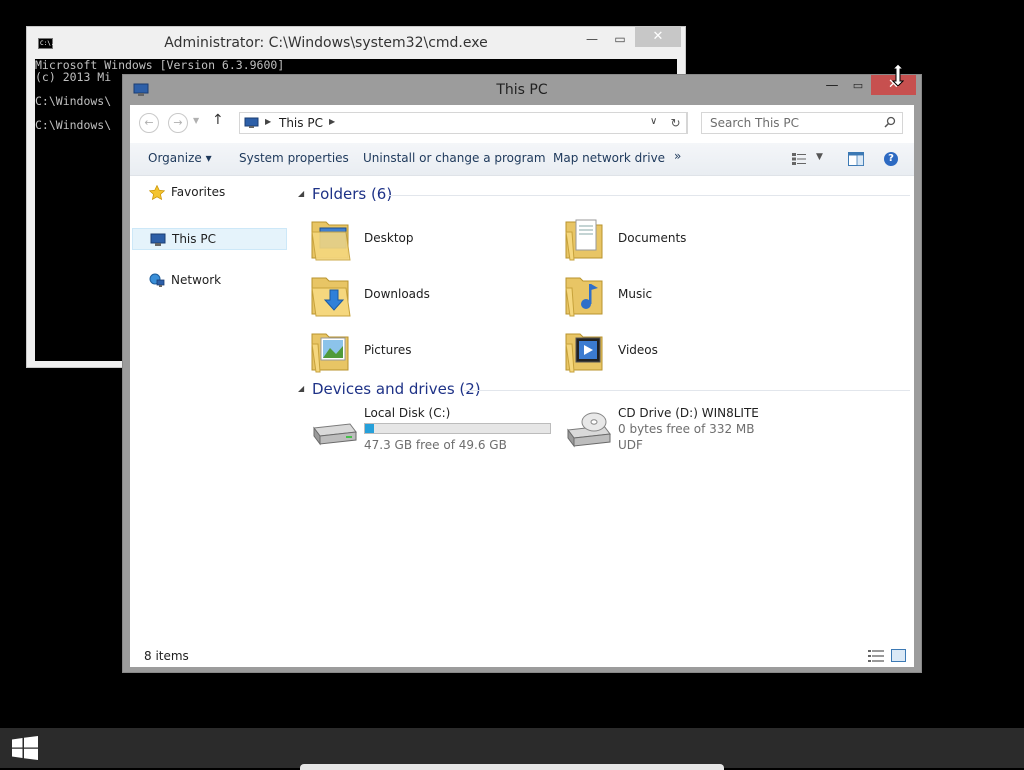  Describe the element at coordinates (194, 239) in the screenshot. I see `nav-item-label: This PC` at that location.